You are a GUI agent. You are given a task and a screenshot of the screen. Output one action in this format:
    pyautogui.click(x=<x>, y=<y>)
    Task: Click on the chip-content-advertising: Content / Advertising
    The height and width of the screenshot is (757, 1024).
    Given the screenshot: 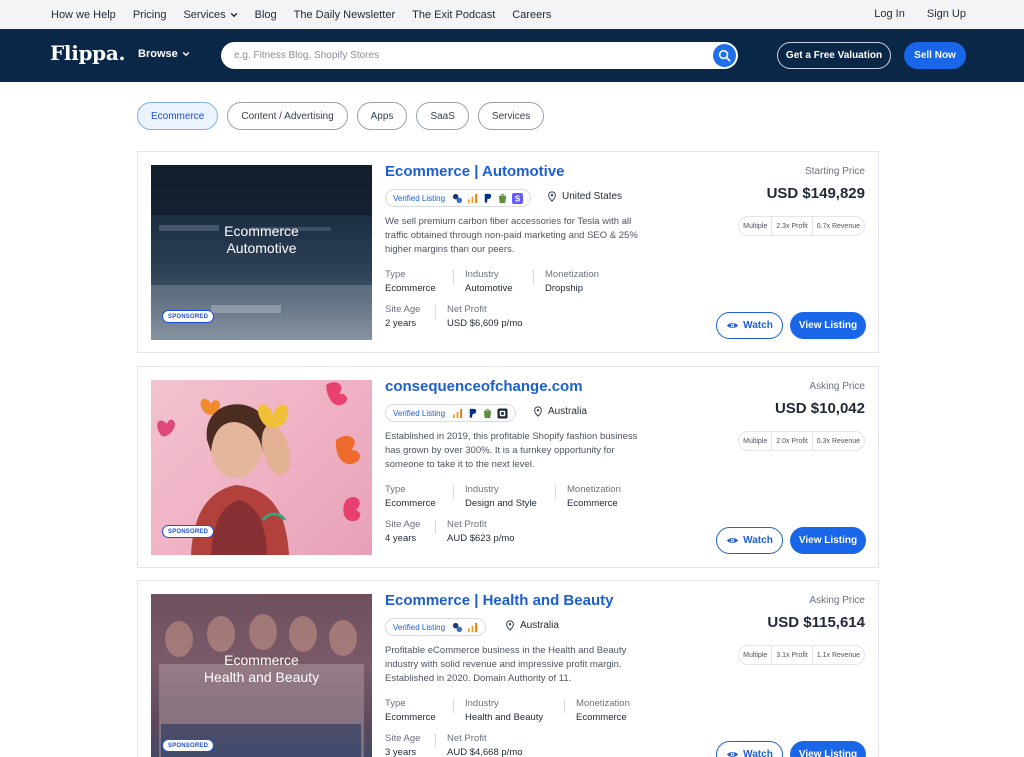 What is the action you would take?
    pyautogui.click(x=287, y=116)
    